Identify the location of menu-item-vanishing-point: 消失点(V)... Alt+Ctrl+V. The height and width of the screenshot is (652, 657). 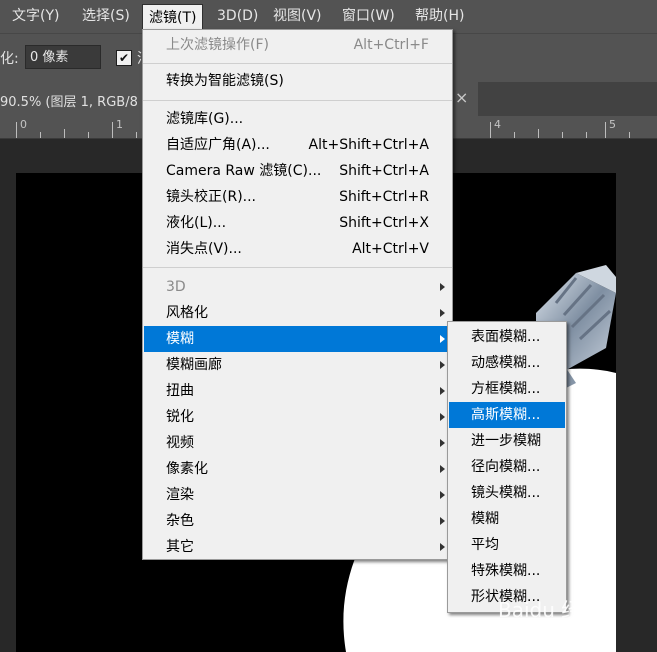
(297, 249).